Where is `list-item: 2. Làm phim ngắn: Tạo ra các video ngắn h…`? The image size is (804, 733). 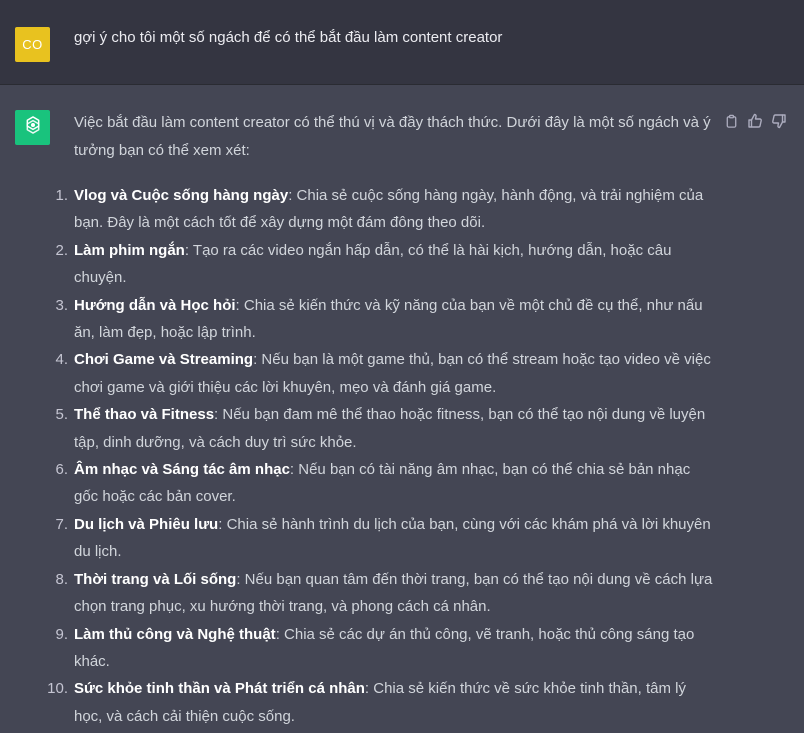
list-item: 2. Làm phim ngắn: Tạo ra các video ngắn h… is located at coordinates (374, 264).